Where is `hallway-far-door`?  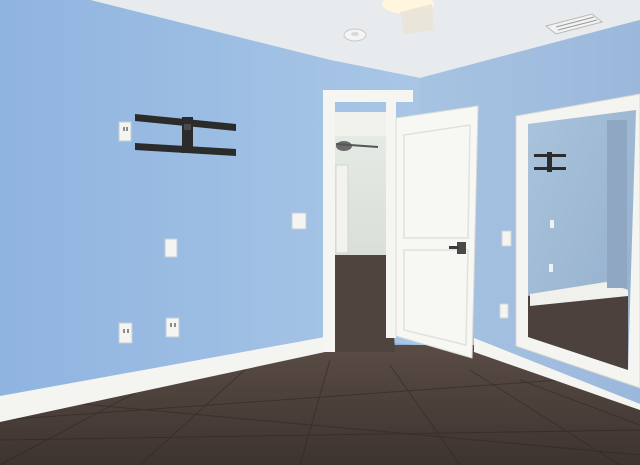 hallway-far-door is located at coordinates (342, 209).